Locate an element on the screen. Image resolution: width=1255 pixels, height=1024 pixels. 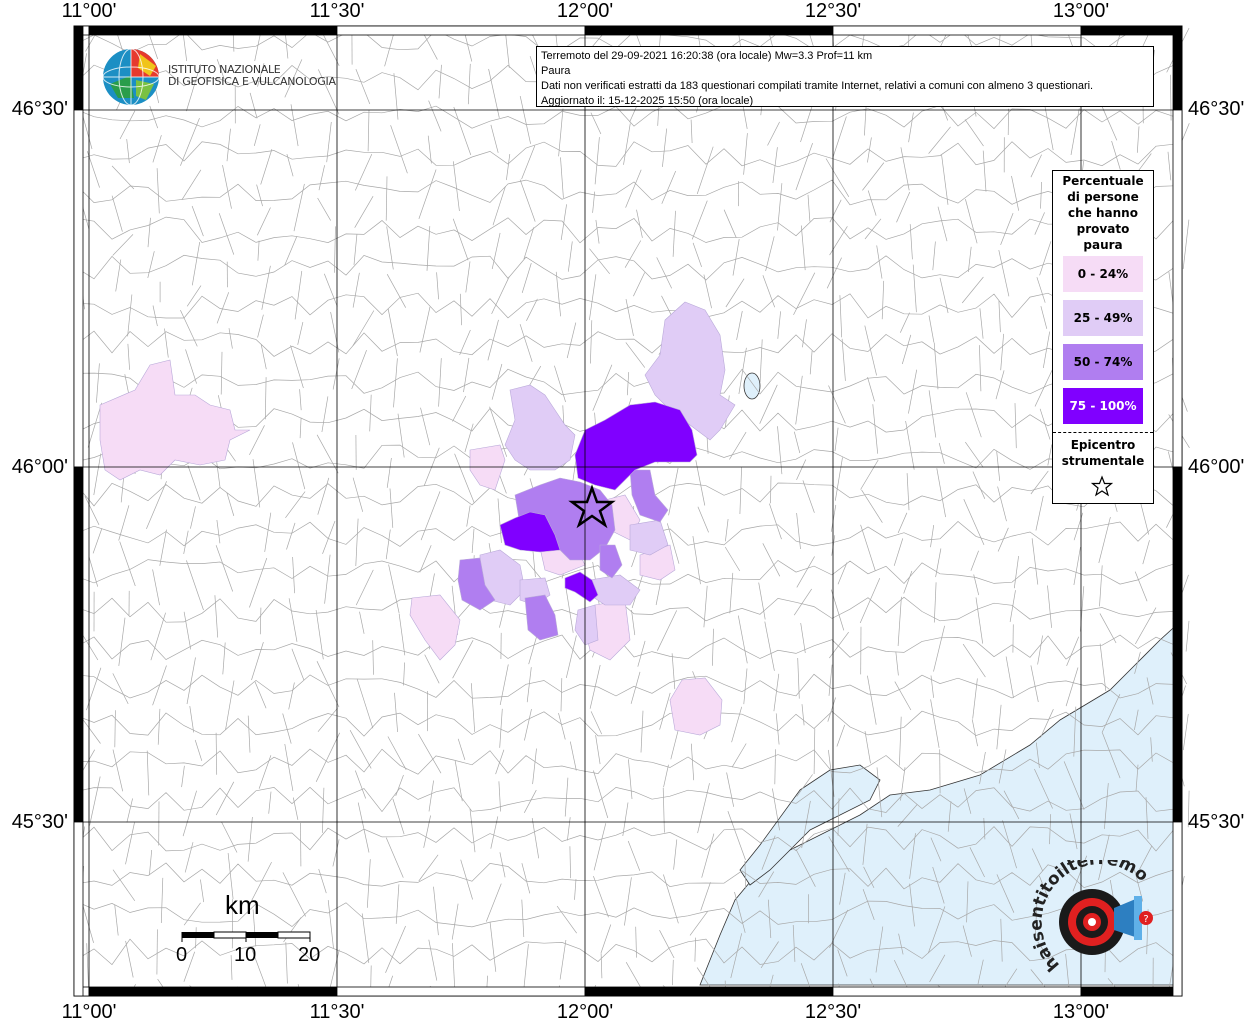
legend-epicenter-line: Epicentro is located at coordinates (1103, 445).